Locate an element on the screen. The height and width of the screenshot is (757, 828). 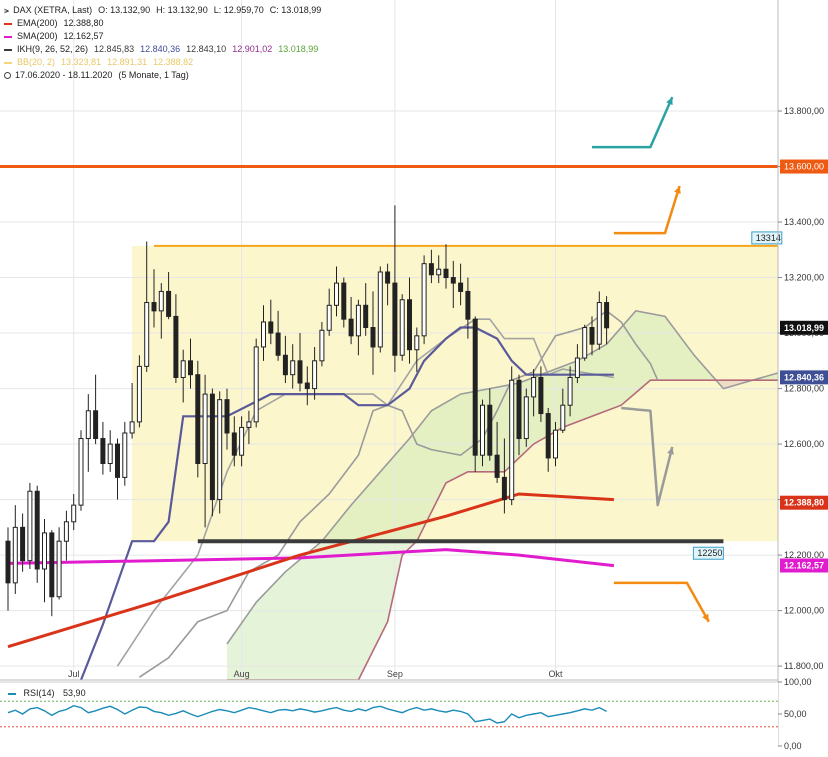
level-tag-label: 13.600,00 is located at coordinates (804, 167).